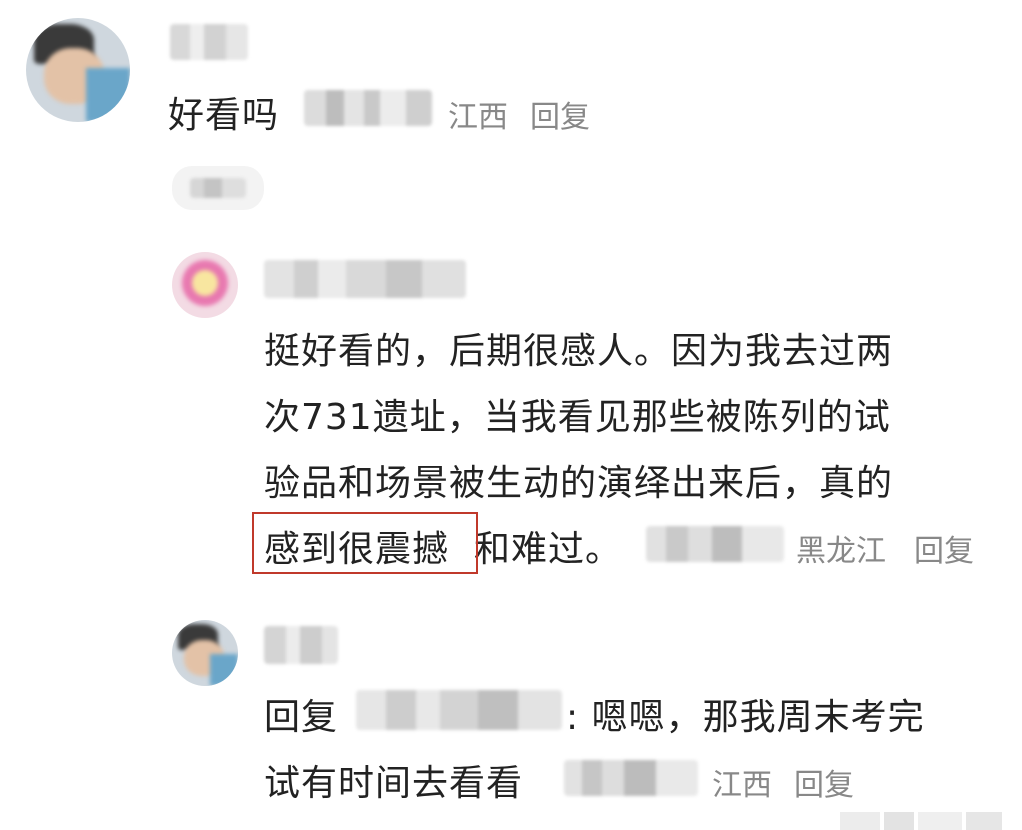 Image resolution: width=1022 pixels, height=830 pixels. What do you see at coordinates (301, 717) in the screenshot?
I see `reply-prefix: 回复` at bounding box center [301, 717].